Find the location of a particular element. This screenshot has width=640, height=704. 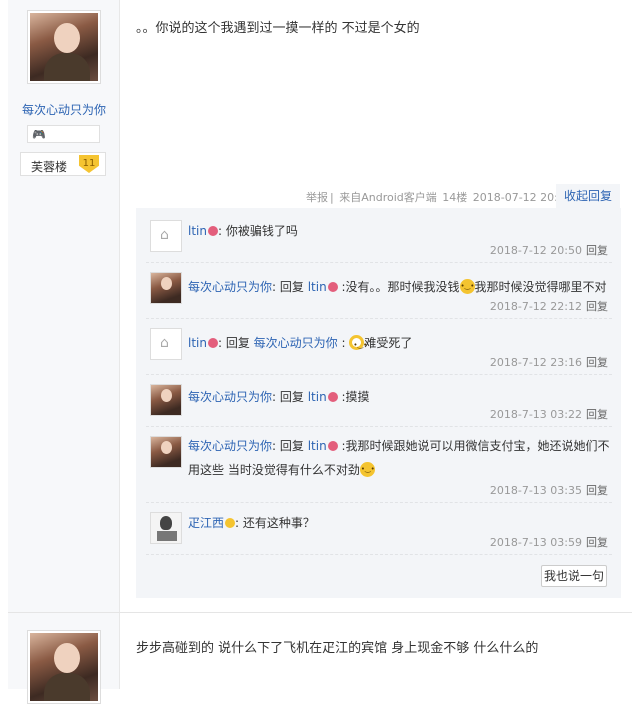

reply-time: 2018-7-13 03:59 is located at coordinates (535, 542).